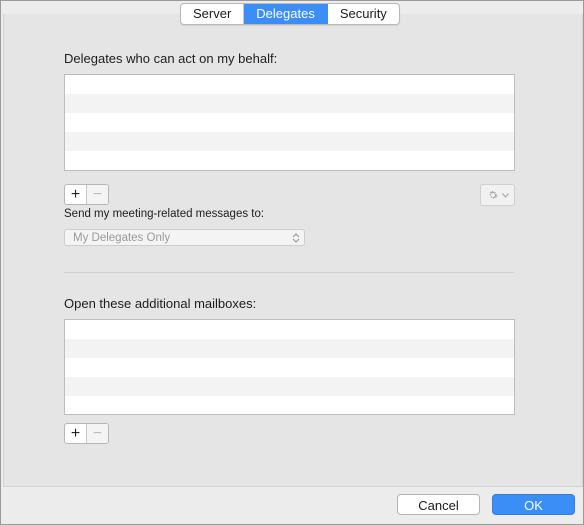 This screenshot has width=584, height=525. Describe the element at coordinates (97, 433) in the screenshot. I see `remove-mailbox-button: −` at that location.